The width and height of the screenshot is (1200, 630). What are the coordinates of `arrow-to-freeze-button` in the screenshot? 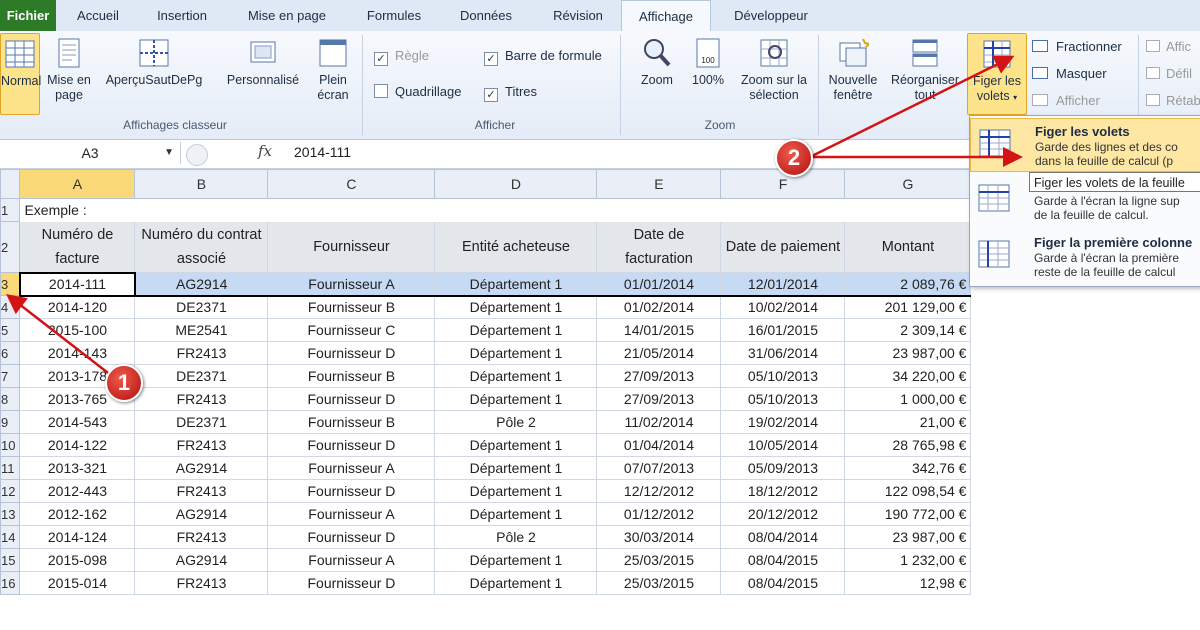 It's located at (913, 106).